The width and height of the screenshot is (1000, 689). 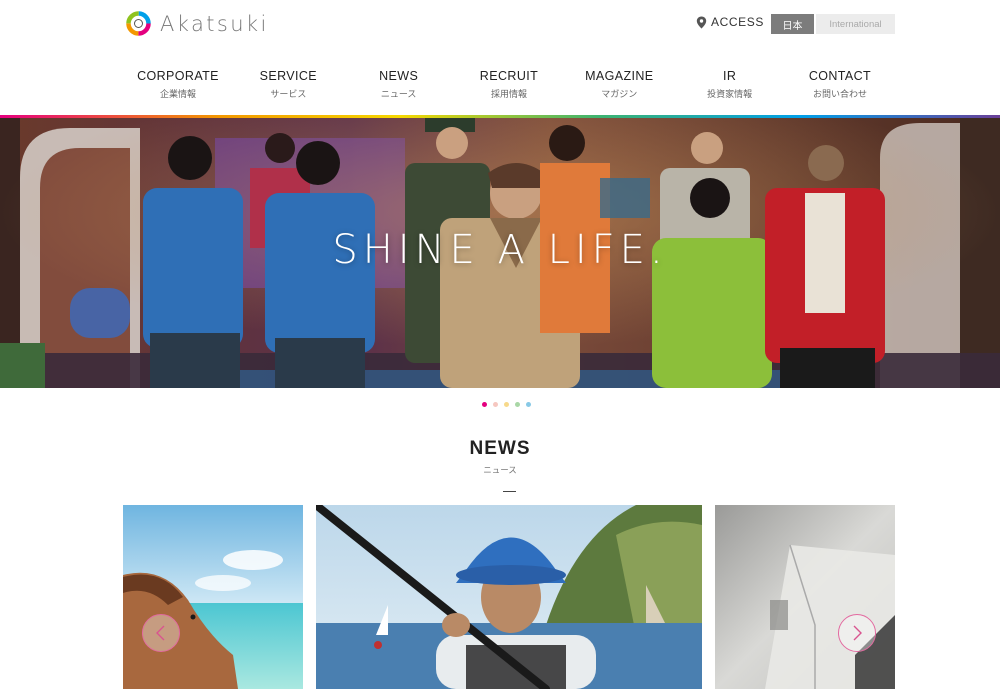 What do you see at coordinates (509, 76) in the screenshot?
I see `nav-label-en: RECRUIT` at bounding box center [509, 76].